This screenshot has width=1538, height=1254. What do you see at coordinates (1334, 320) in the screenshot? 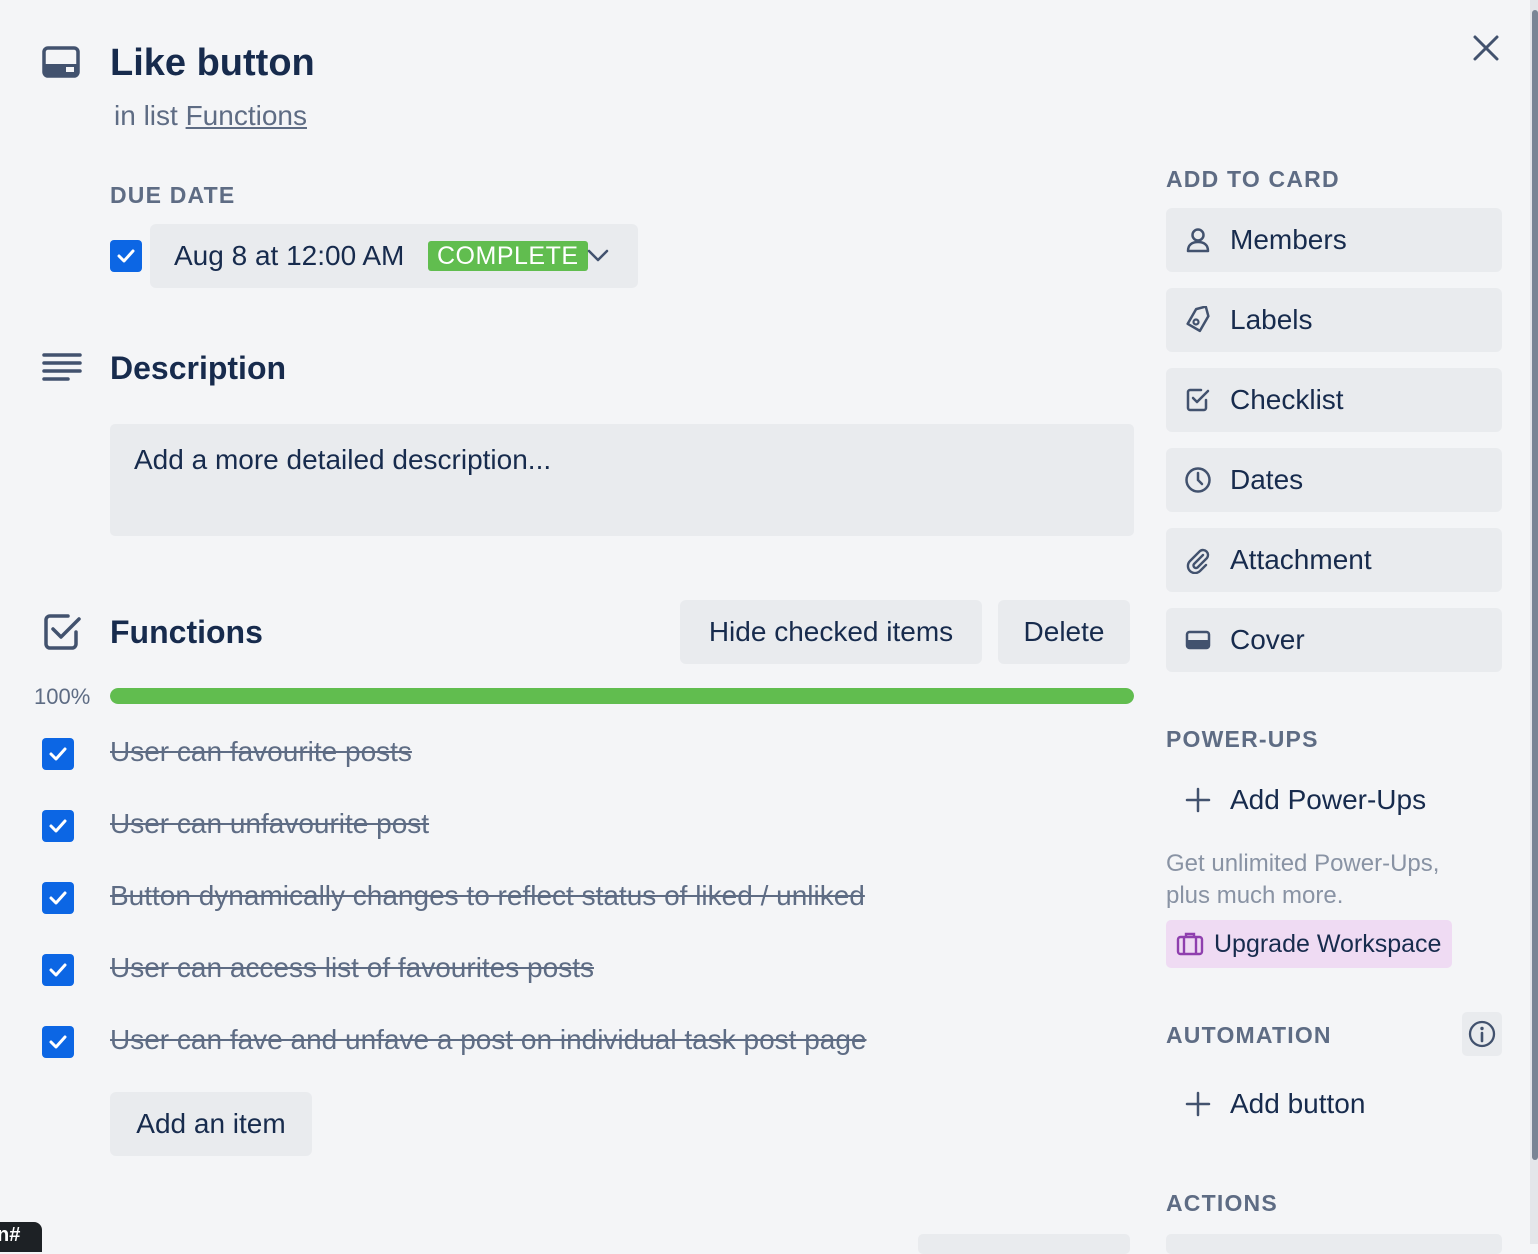
I see `labels-button: Labels` at bounding box center [1334, 320].